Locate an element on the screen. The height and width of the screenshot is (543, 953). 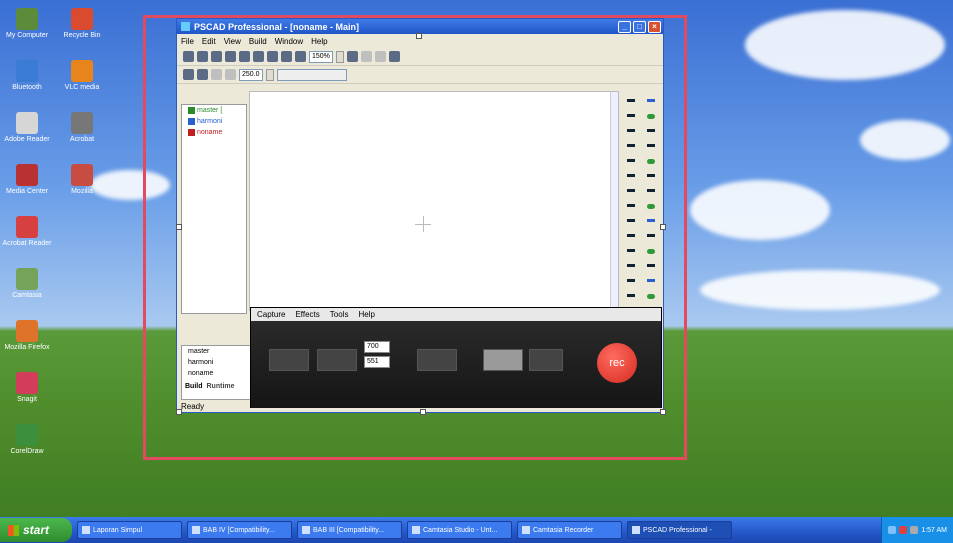
menu-build: Build is located at coordinates (258, 41).